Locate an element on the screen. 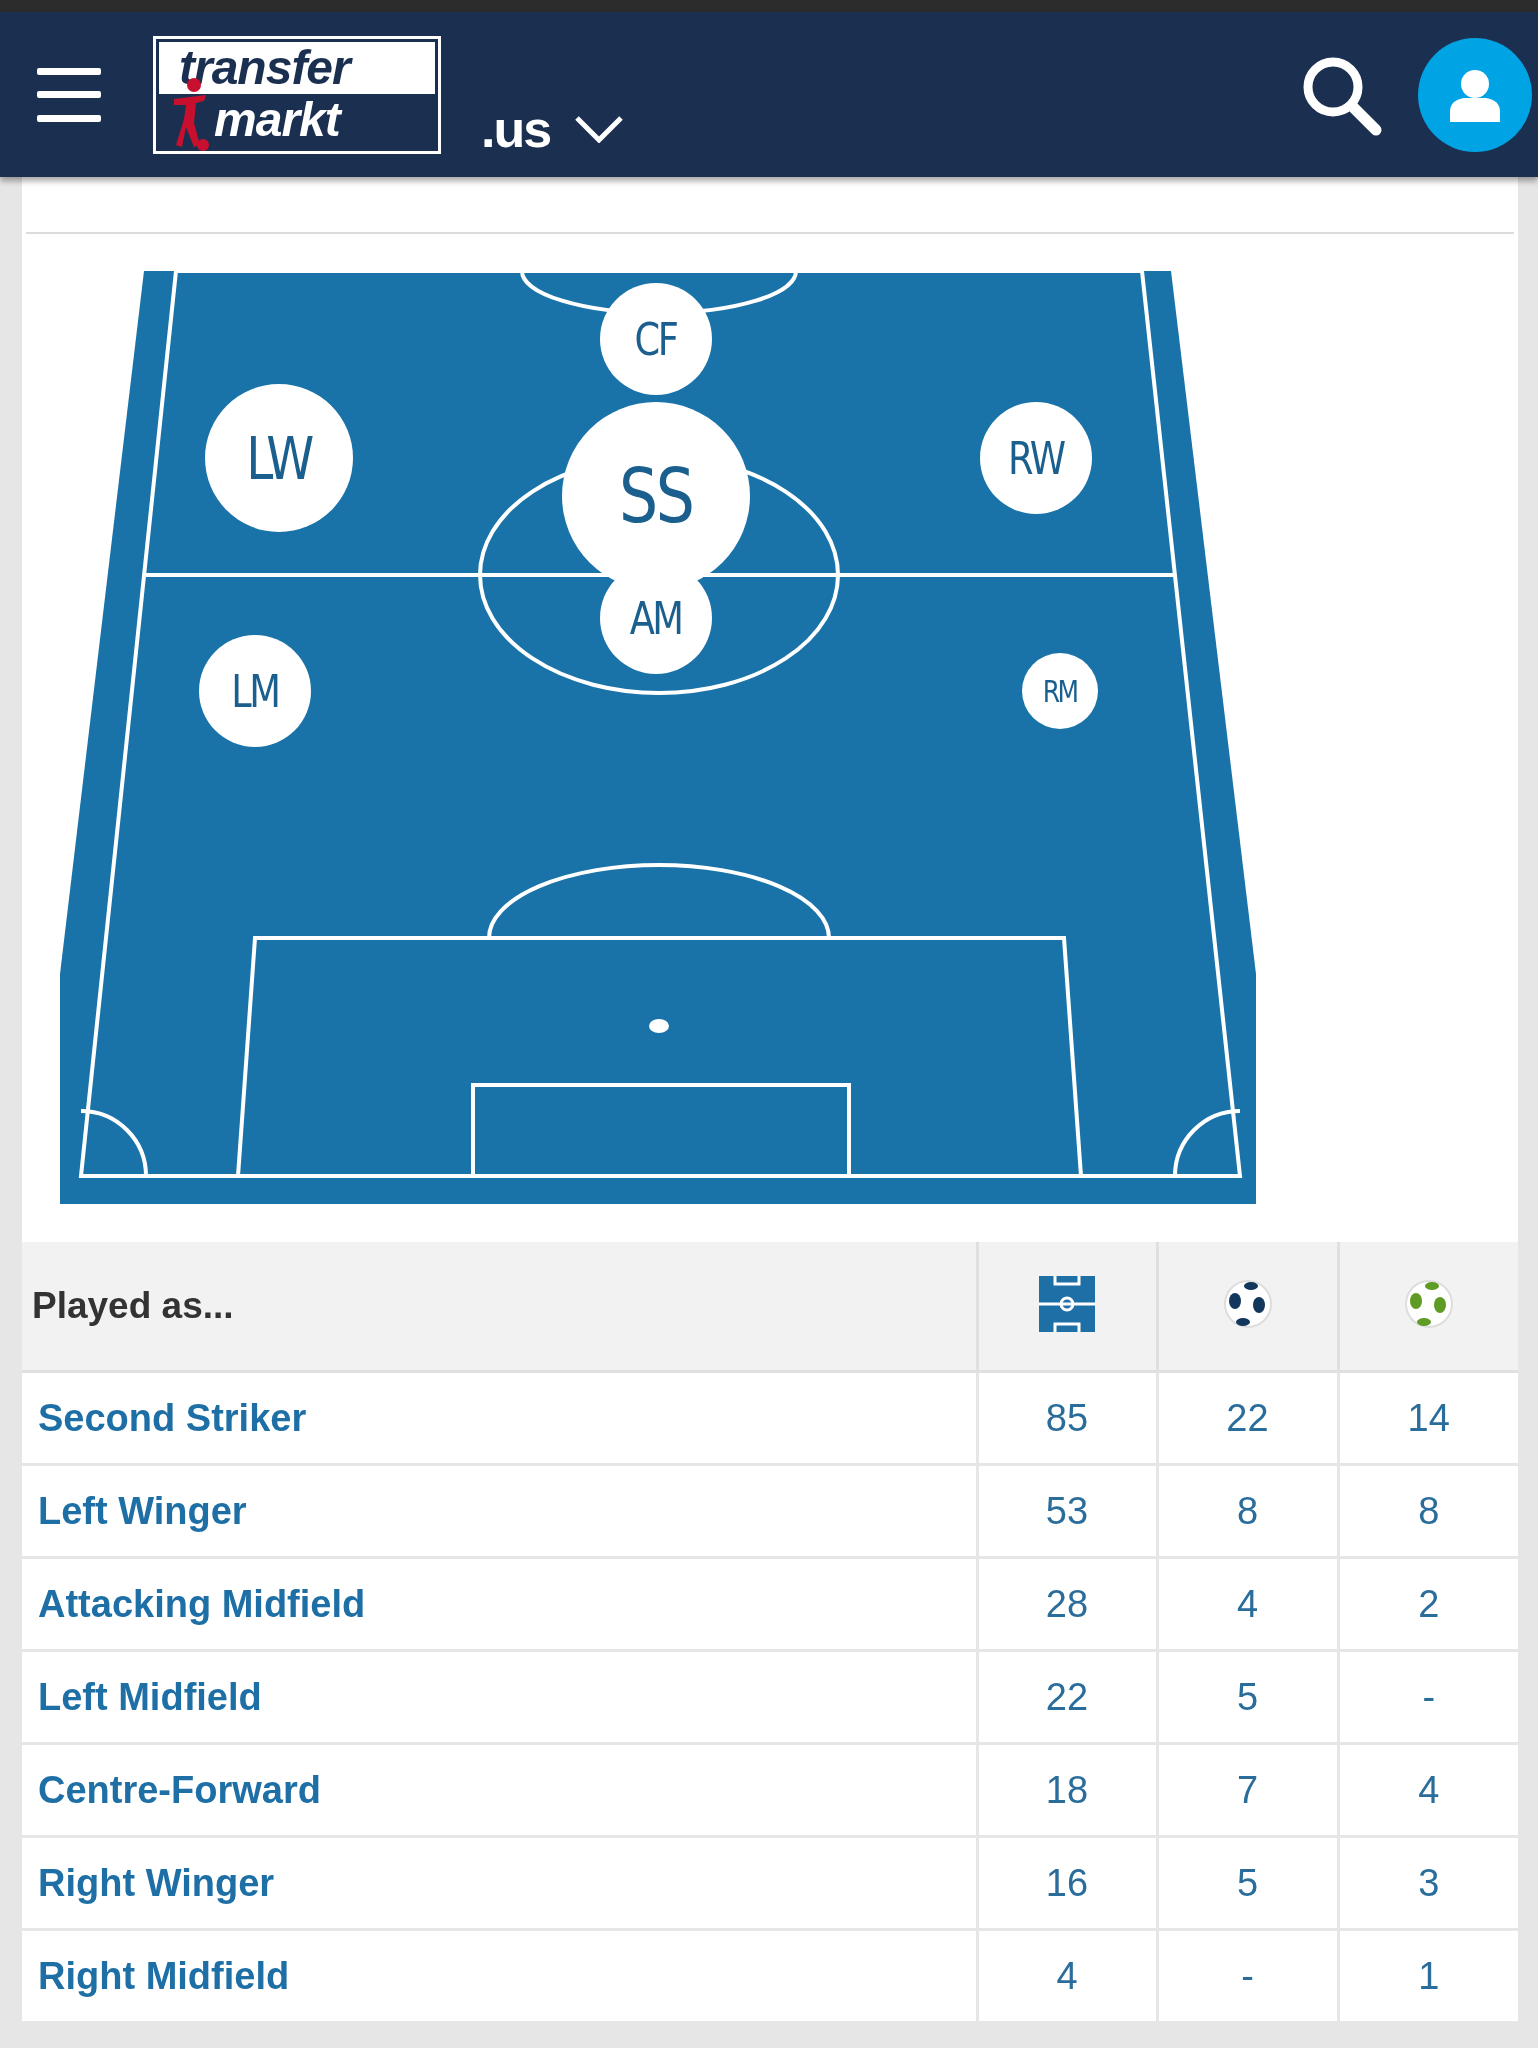  logo-text: transfer is located at coordinates (297, 67).